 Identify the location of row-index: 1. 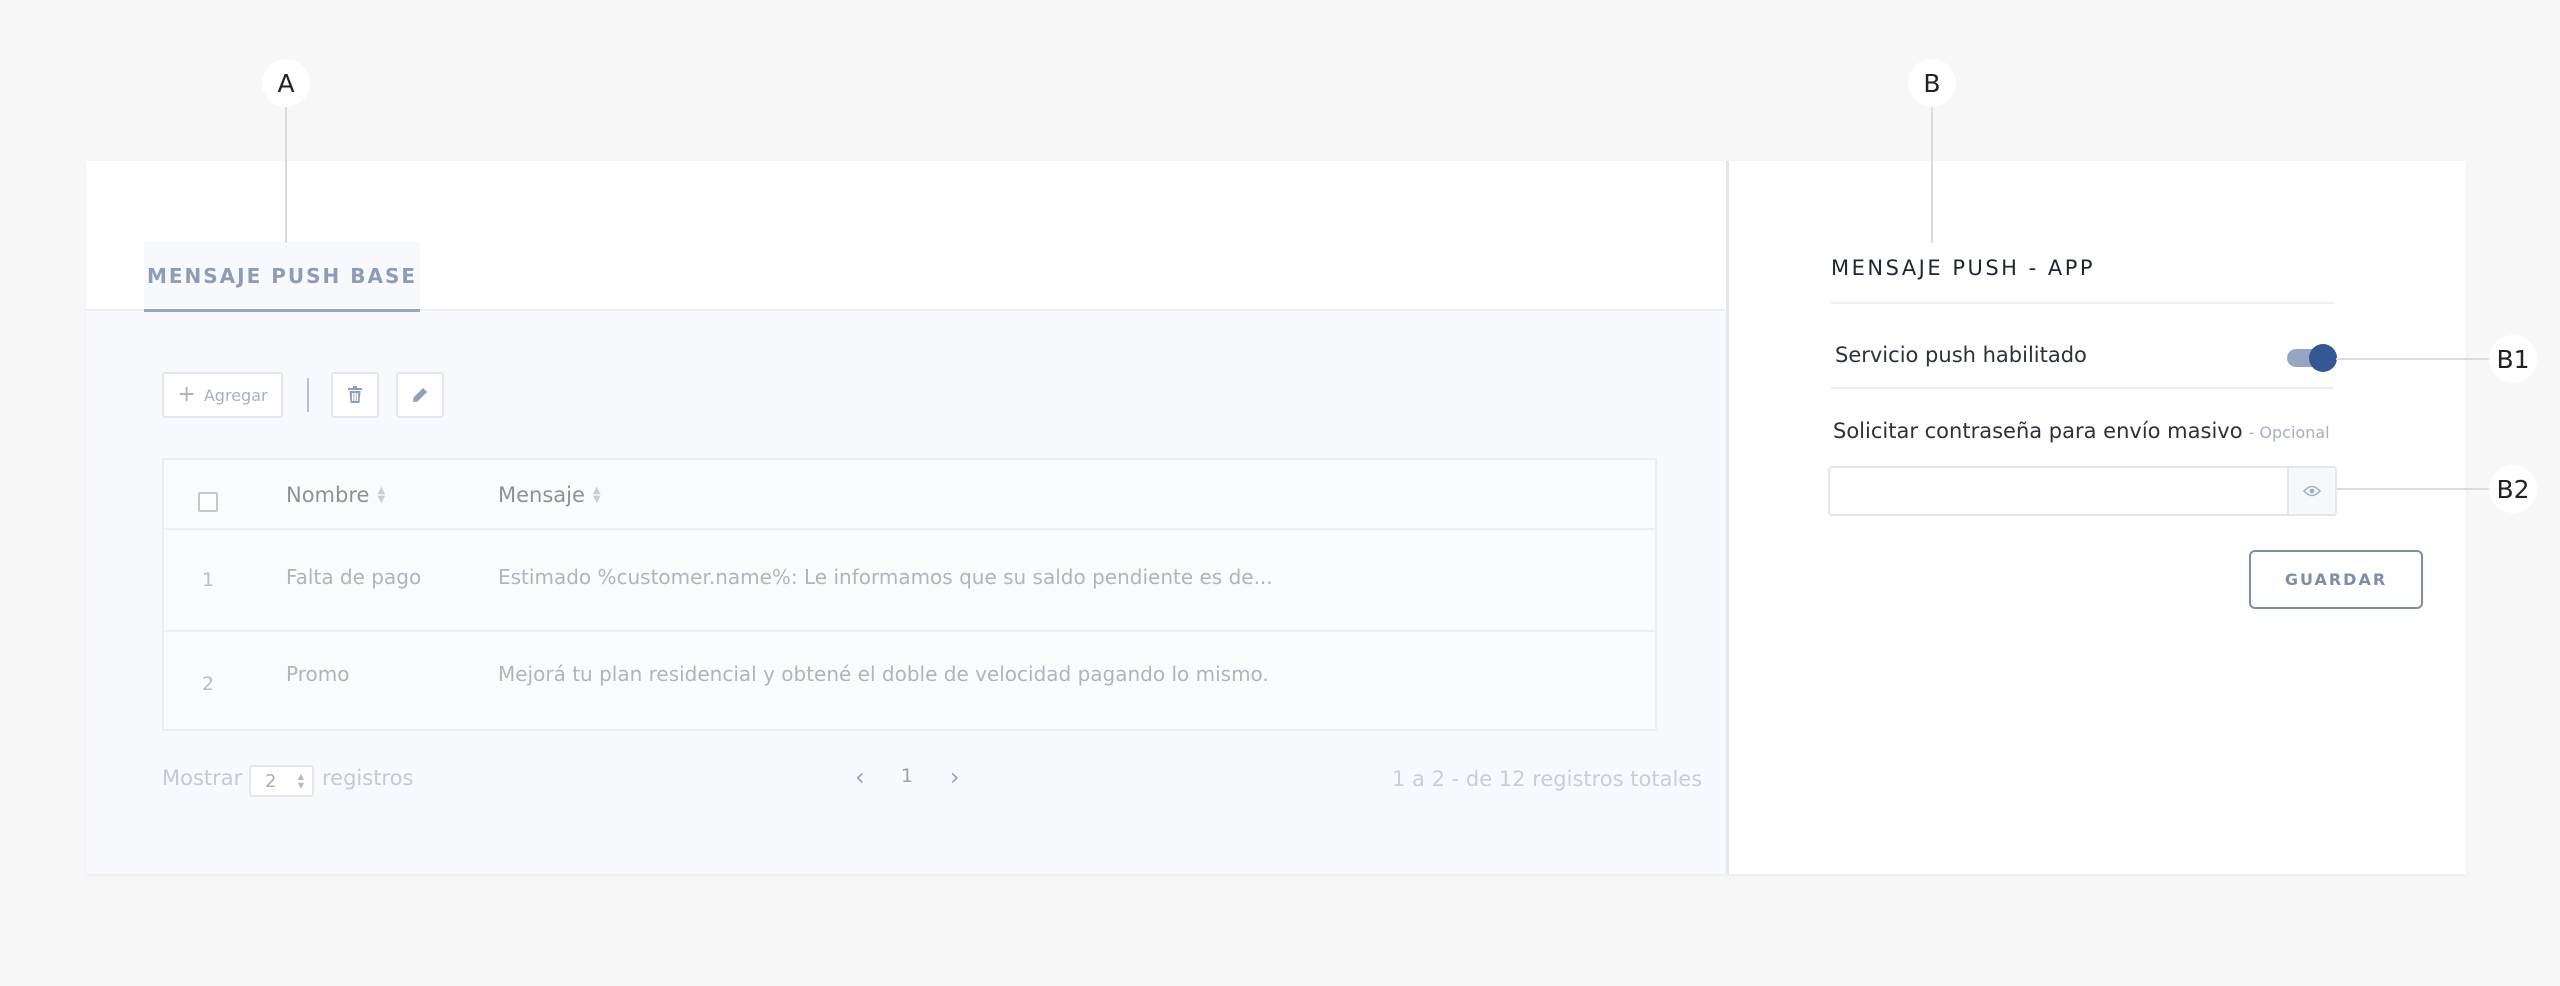
(208, 580).